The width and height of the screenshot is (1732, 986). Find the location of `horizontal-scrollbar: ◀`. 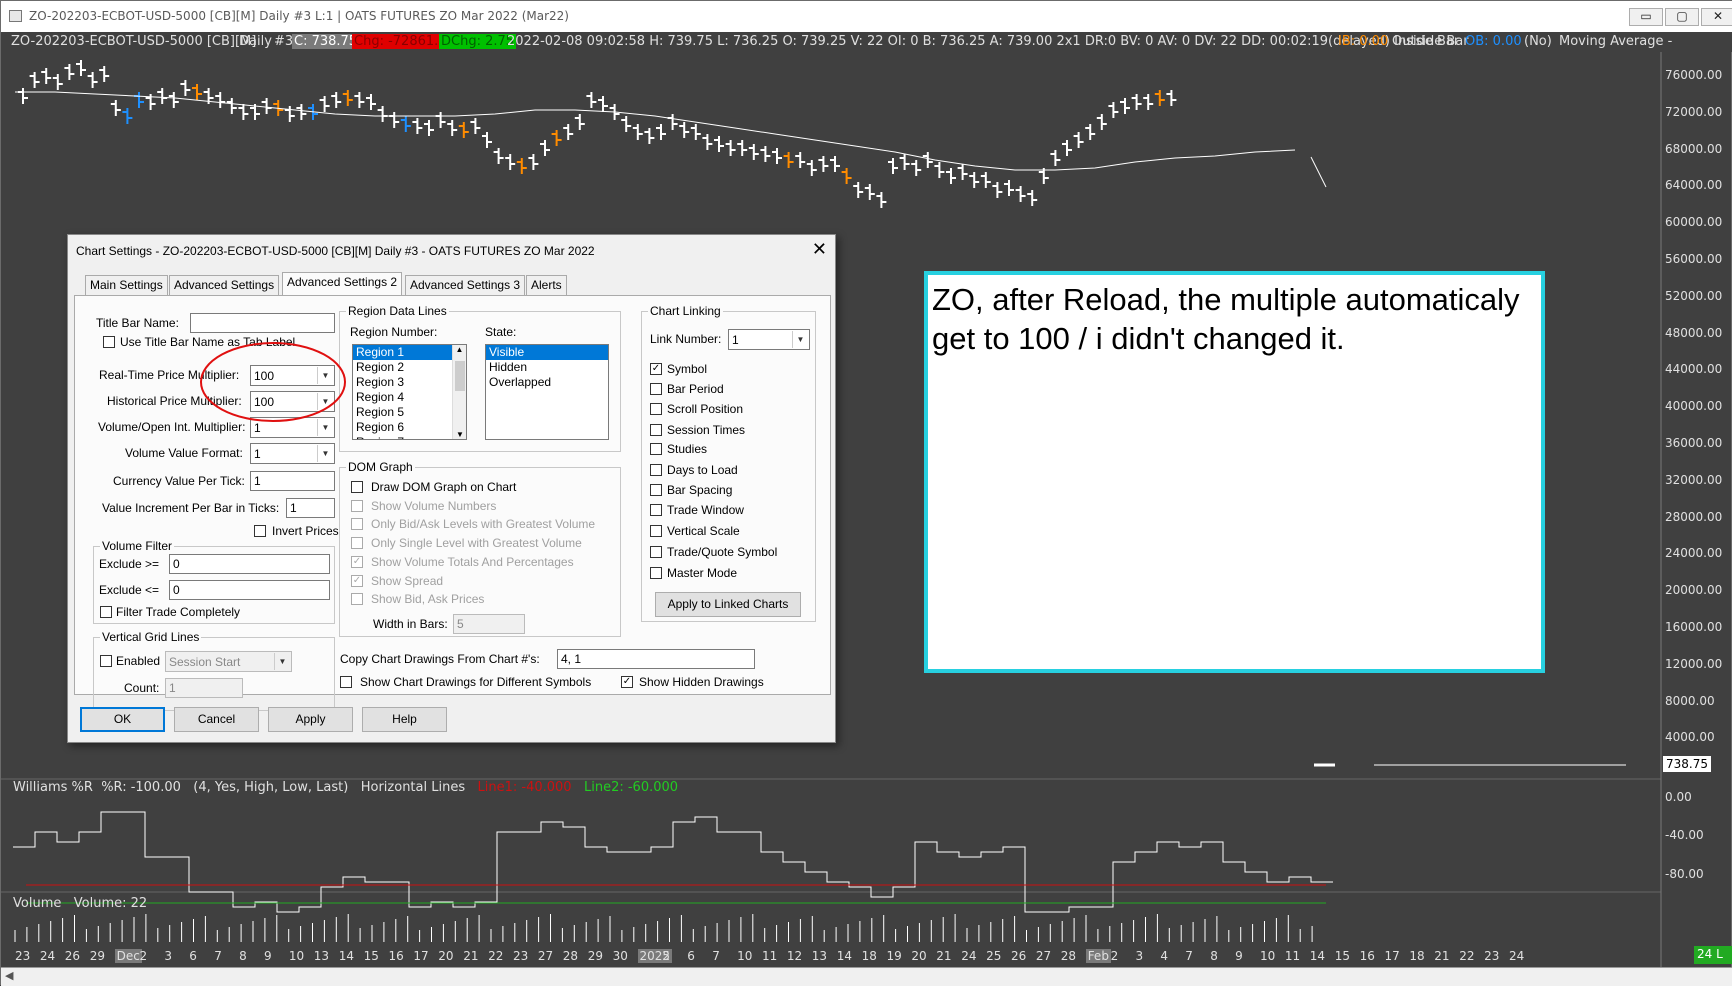

horizontal-scrollbar: ◀ is located at coordinates (866, 976).